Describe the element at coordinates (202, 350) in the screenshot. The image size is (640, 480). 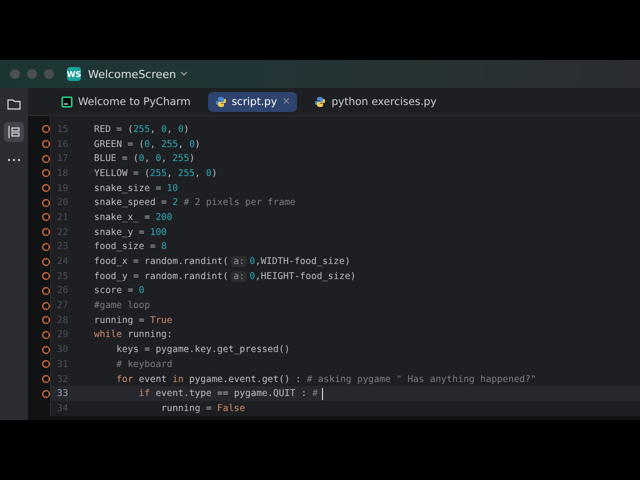
I see `code-text: keys = pygame.key.get_pressed()` at that location.